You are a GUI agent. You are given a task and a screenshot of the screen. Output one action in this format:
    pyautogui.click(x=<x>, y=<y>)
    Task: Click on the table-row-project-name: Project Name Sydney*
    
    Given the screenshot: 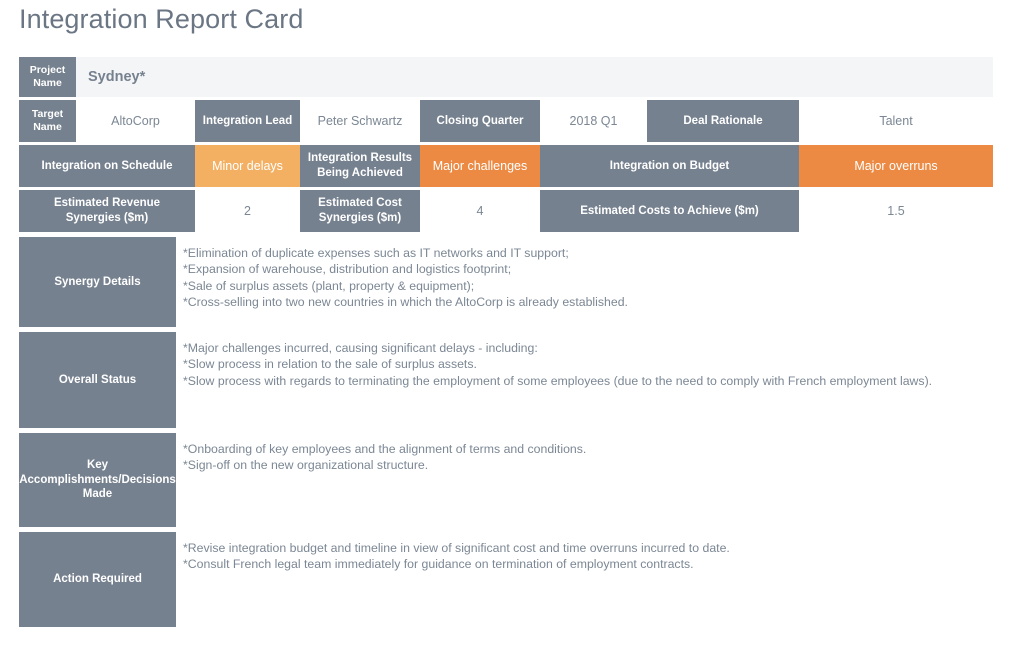 What is the action you would take?
    pyautogui.click(x=506, y=77)
    